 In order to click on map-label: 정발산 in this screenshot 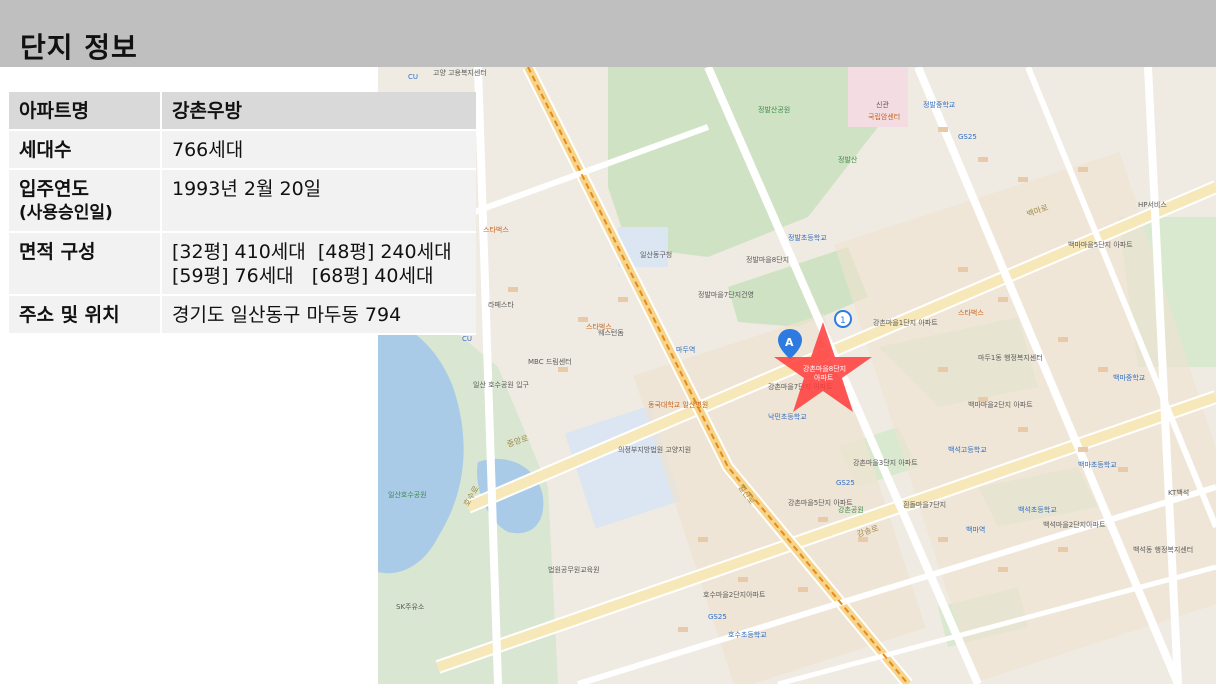, I will do `click(848, 159)`.